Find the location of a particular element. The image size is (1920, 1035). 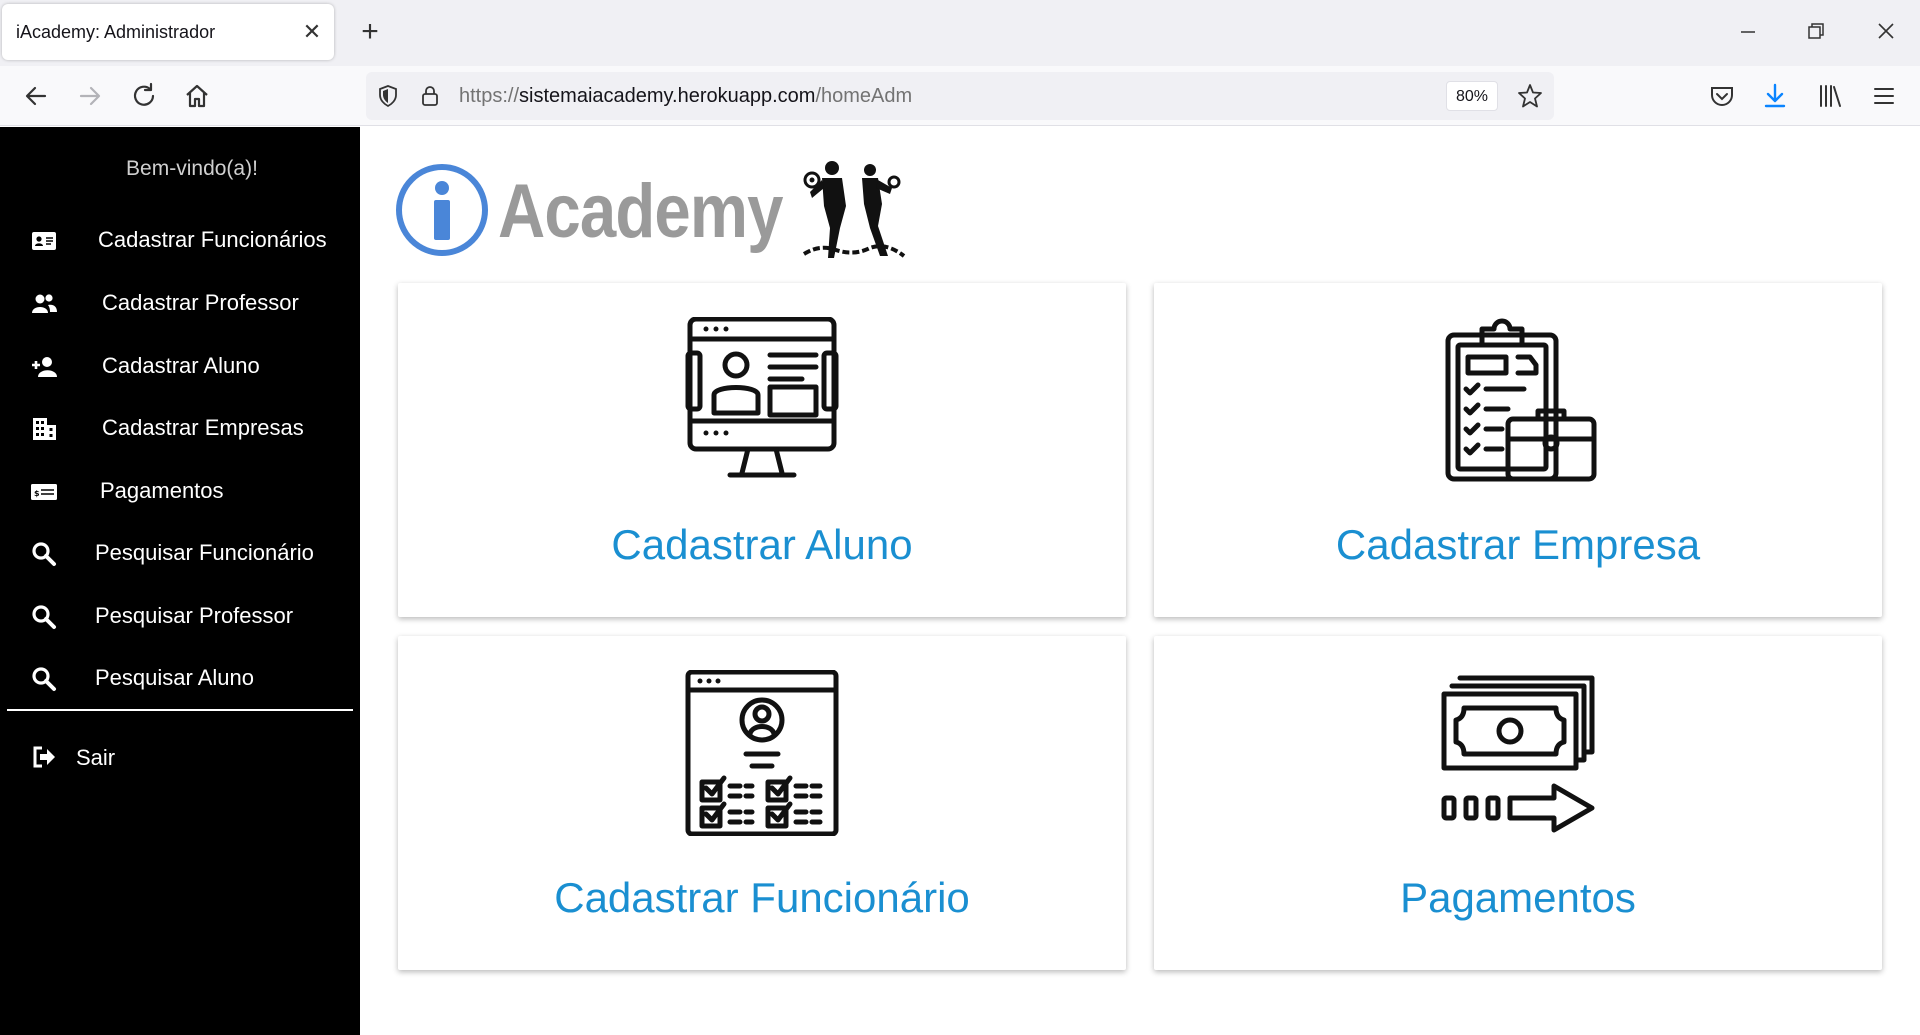

sign-out-icon is located at coordinates (44, 757).